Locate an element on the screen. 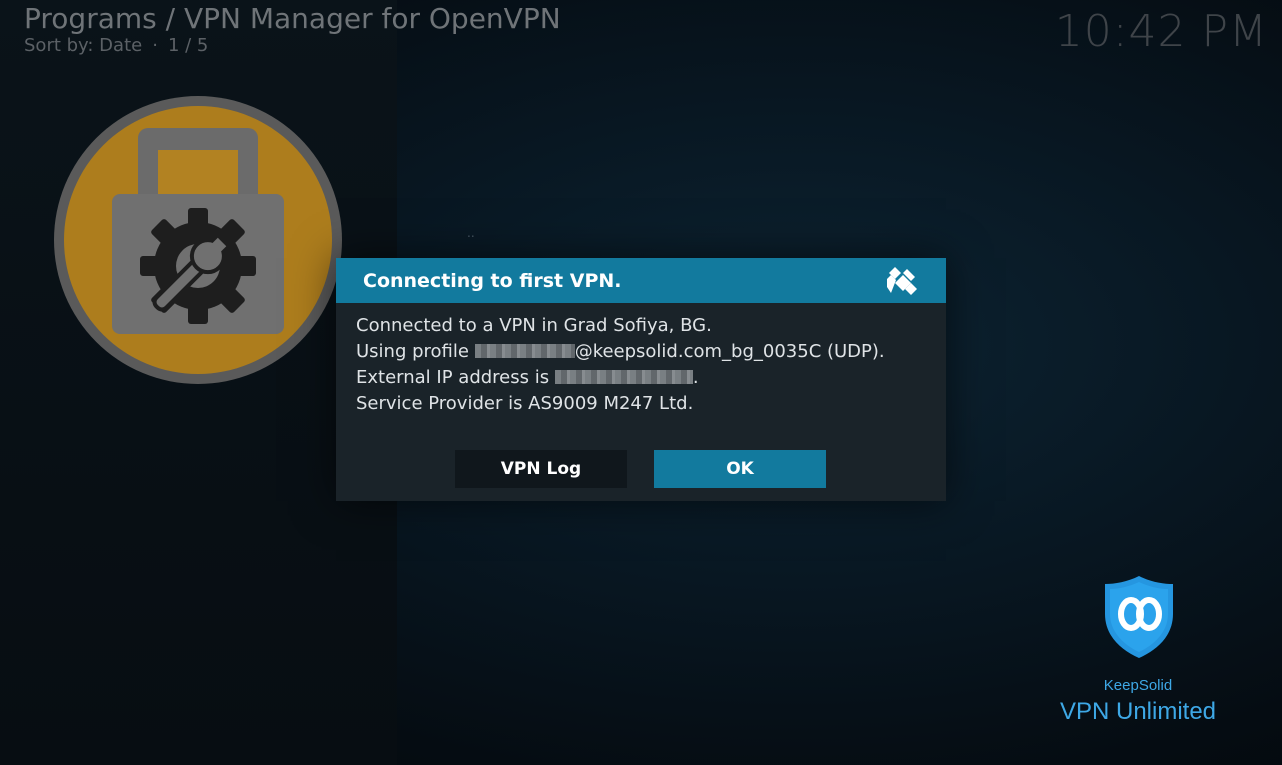 The width and height of the screenshot is (1282, 765). brand-product: VPN Unlimited is located at coordinates (1138, 711).